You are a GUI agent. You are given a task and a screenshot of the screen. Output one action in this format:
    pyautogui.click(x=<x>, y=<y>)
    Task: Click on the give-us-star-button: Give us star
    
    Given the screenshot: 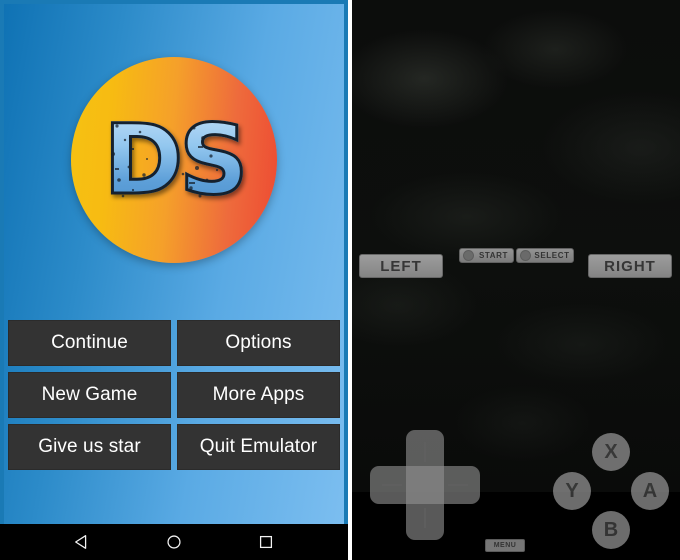 What is the action you would take?
    pyautogui.click(x=89, y=447)
    